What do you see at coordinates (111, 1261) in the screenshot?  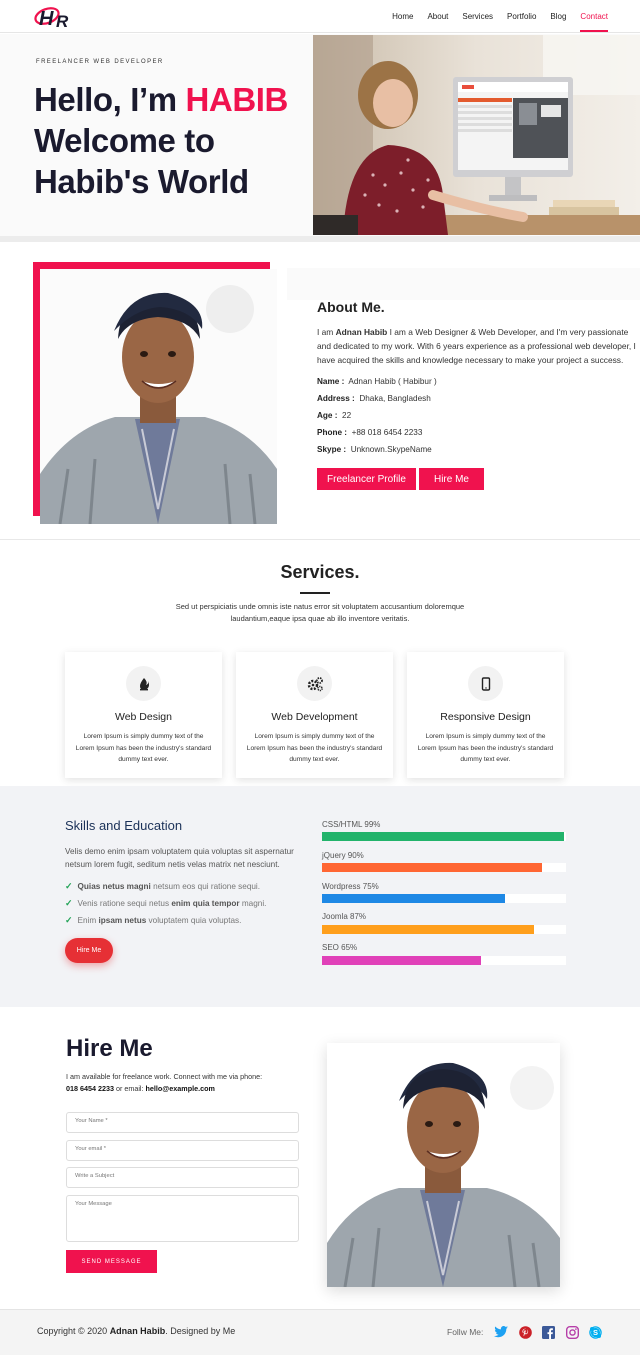 I see `send-message-button: SEND MESSAGE` at bounding box center [111, 1261].